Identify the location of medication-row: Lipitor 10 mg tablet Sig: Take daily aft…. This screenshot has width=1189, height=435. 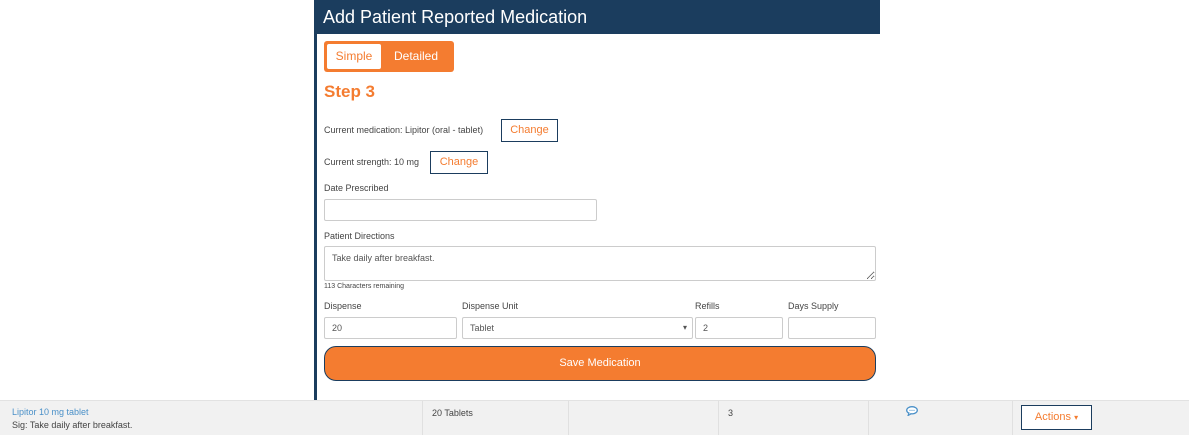
(594, 417).